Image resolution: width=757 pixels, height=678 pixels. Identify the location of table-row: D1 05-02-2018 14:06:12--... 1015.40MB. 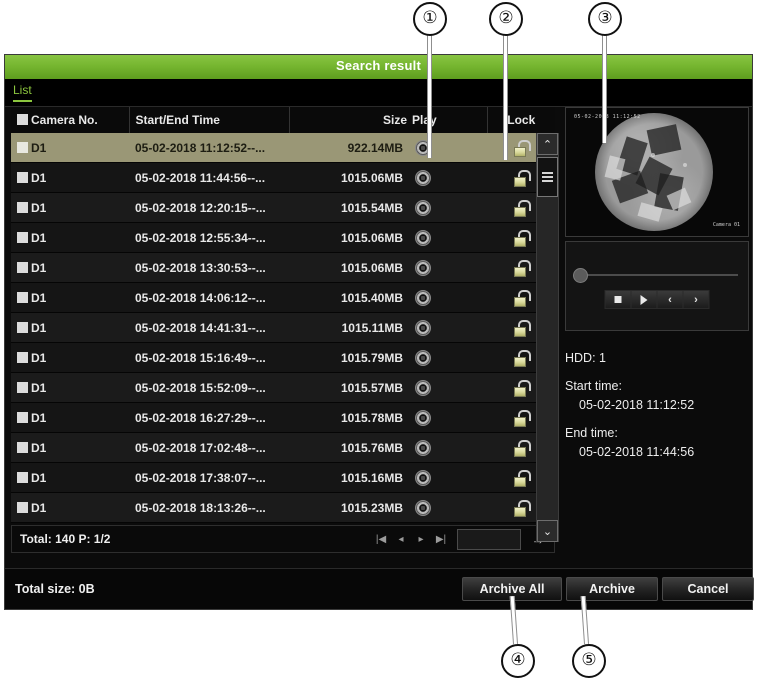
(283, 297).